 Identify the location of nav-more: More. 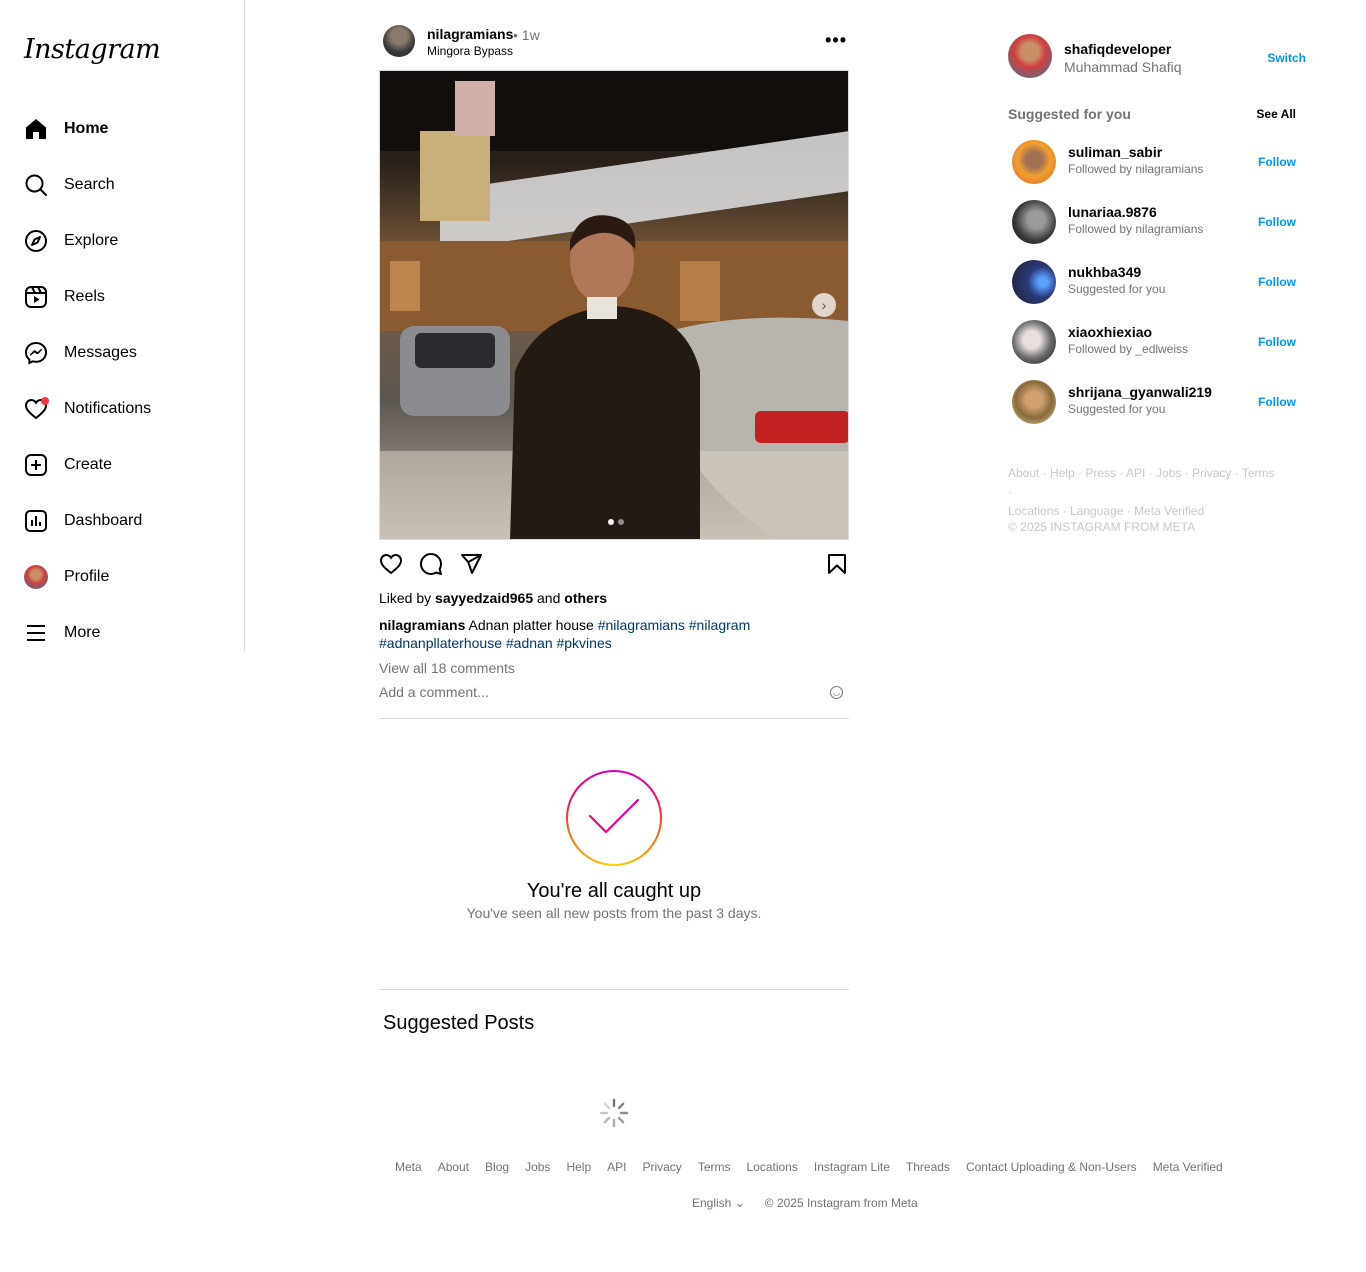
(62, 633).